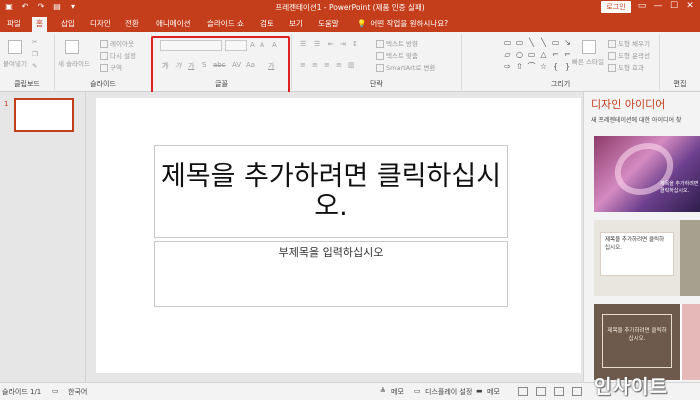 The width and height of the screenshot is (700, 400). Describe the element at coordinates (555, 54) in the screenshot. I see `shape-option-icon: ⌐` at that location.